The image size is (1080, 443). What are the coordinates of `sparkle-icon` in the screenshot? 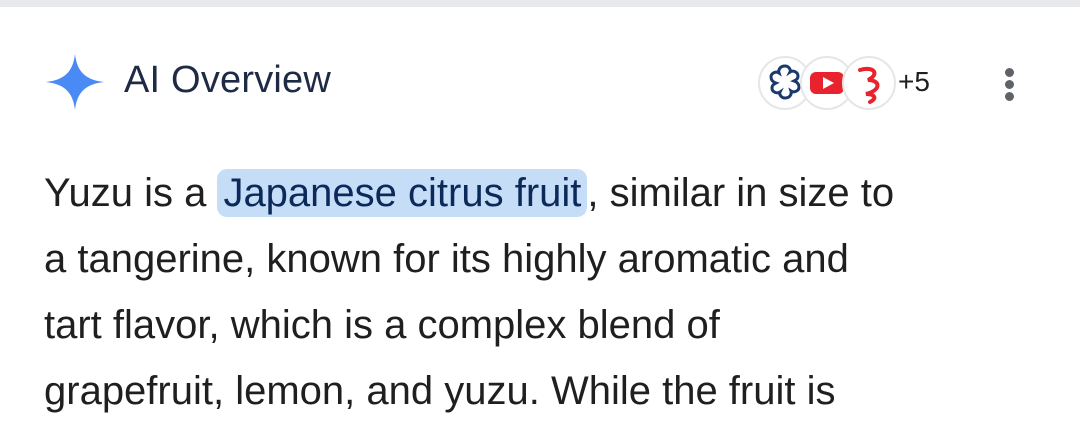 It's located at (75, 82).